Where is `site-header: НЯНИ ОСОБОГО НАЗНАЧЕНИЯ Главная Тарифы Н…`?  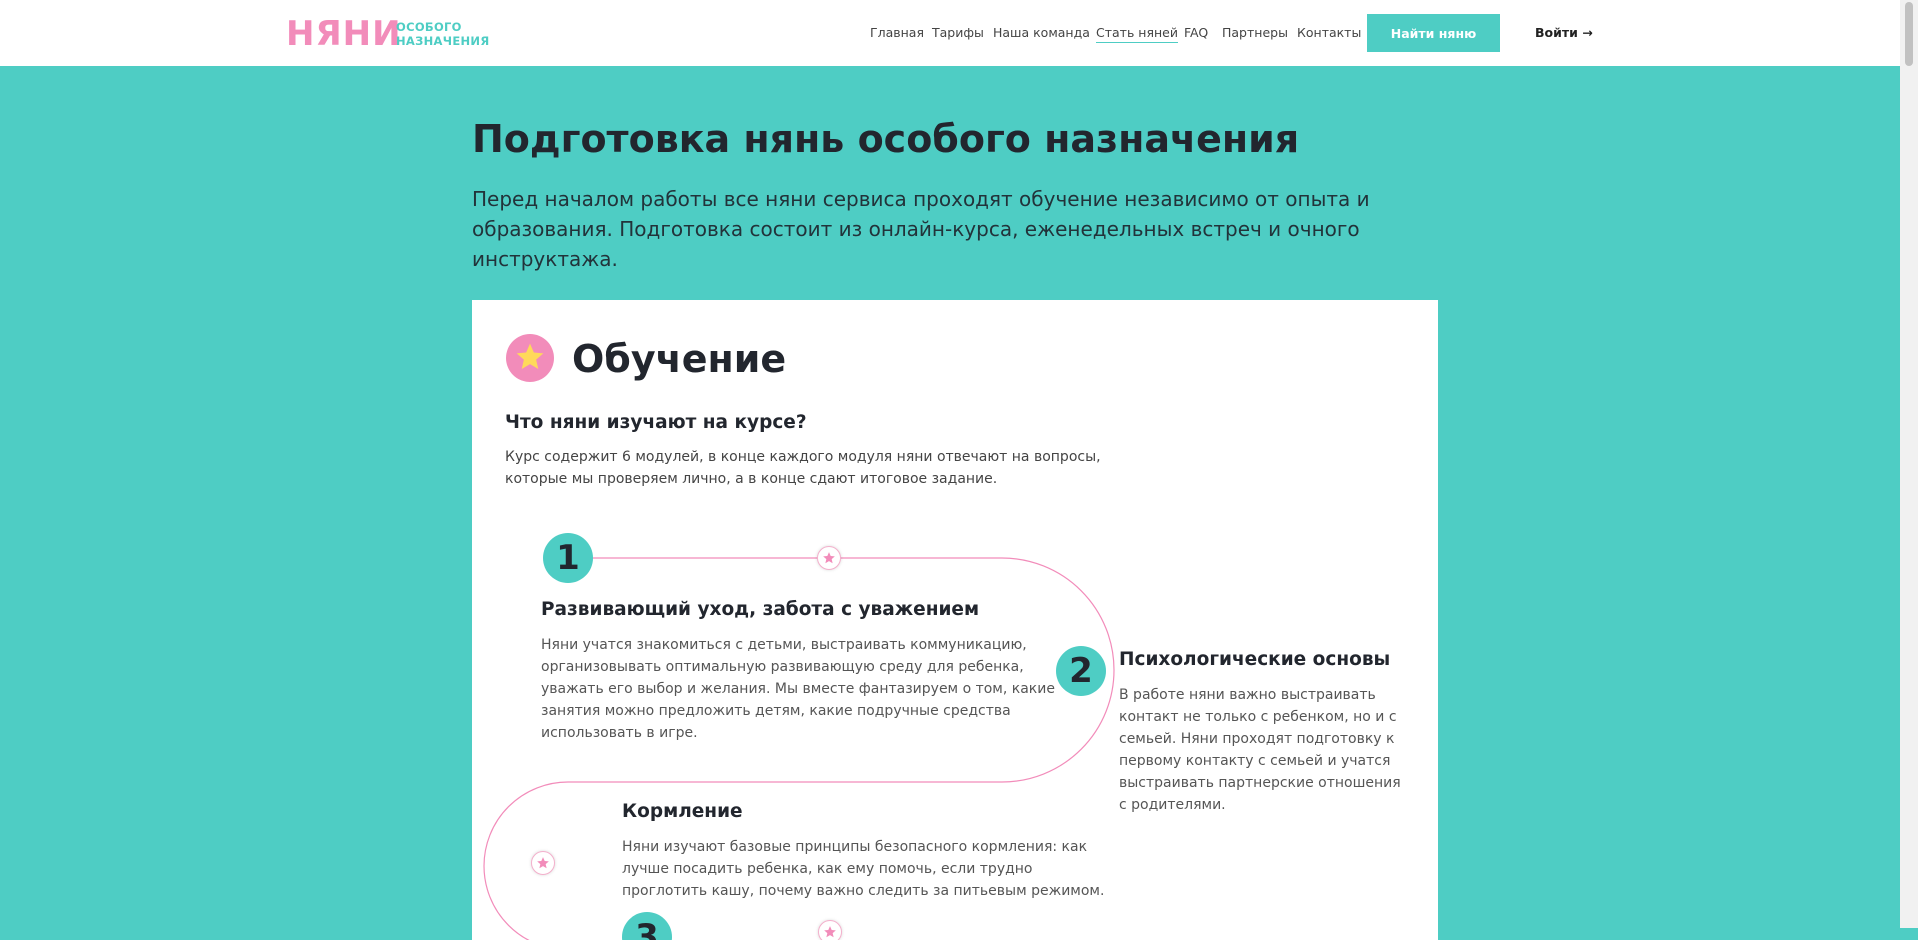
site-header: НЯНИ ОСОБОГО НАЗНАЧЕНИЯ Главная Тарифы Н… is located at coordinates (950, 33).